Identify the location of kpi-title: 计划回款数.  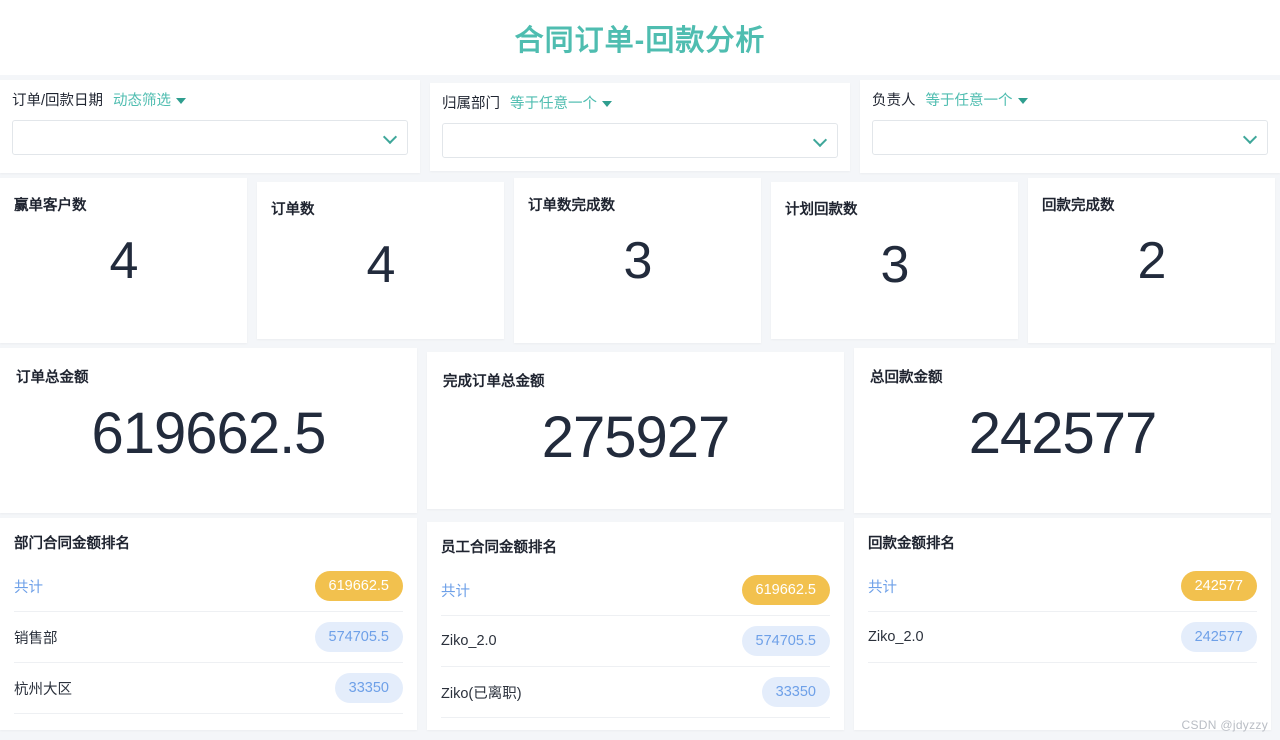
(821, 210).